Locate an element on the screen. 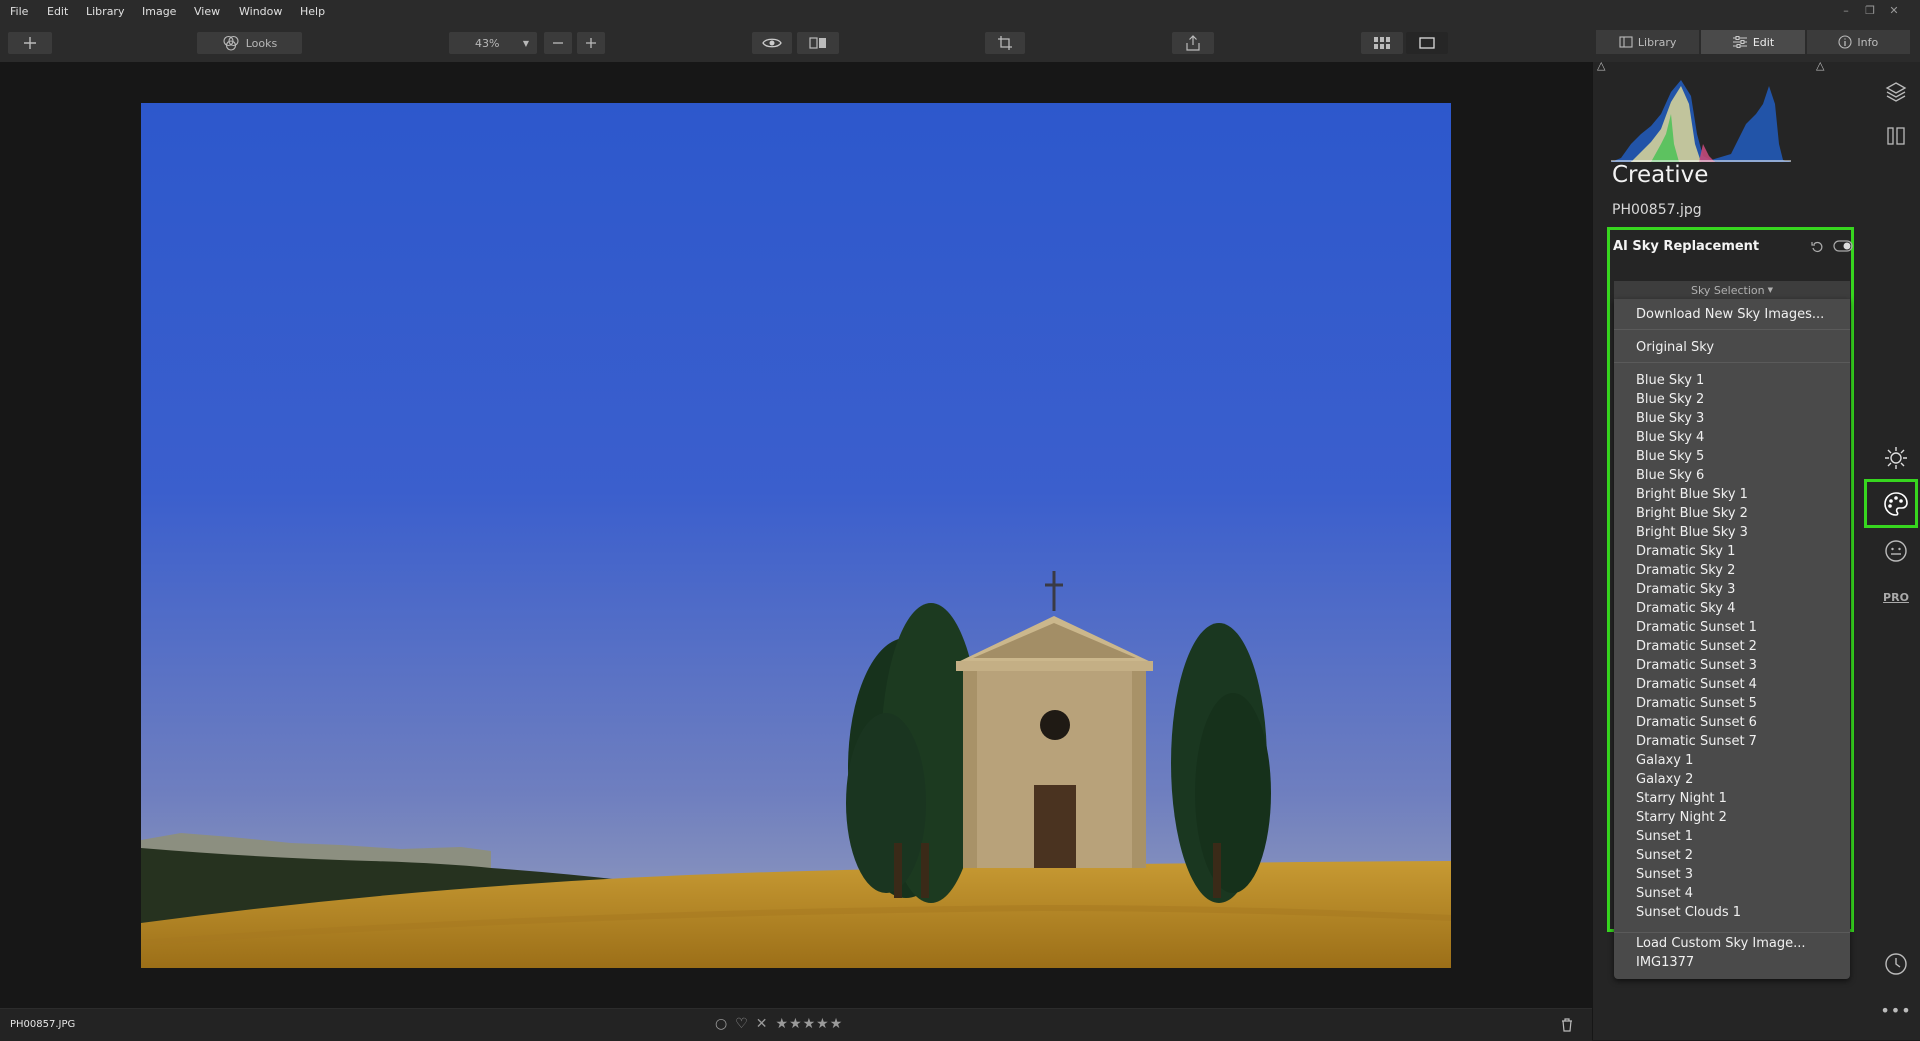 This screenshot has height=1041, width=1920. menu-view: View is located at coordinates (207, 11).